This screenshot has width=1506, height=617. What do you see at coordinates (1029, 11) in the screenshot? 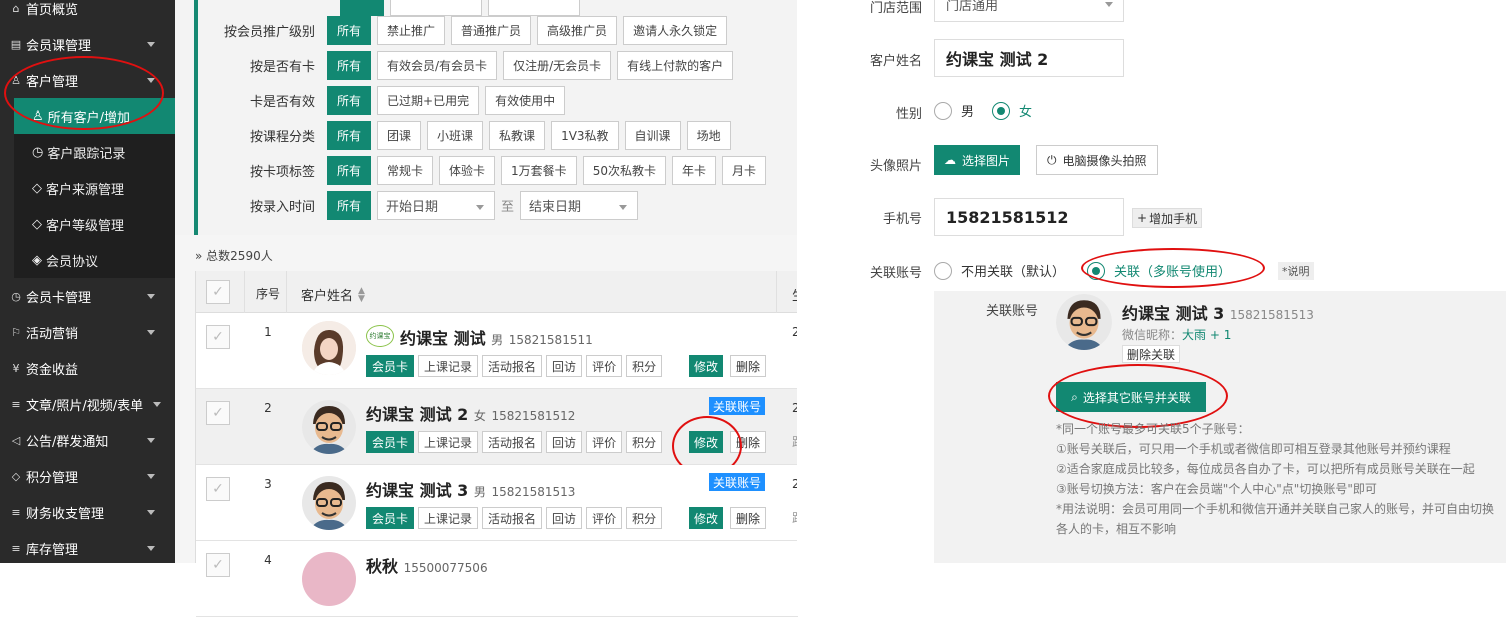
I see `store-select: 门店通用` at bounding box center [1029, 11].